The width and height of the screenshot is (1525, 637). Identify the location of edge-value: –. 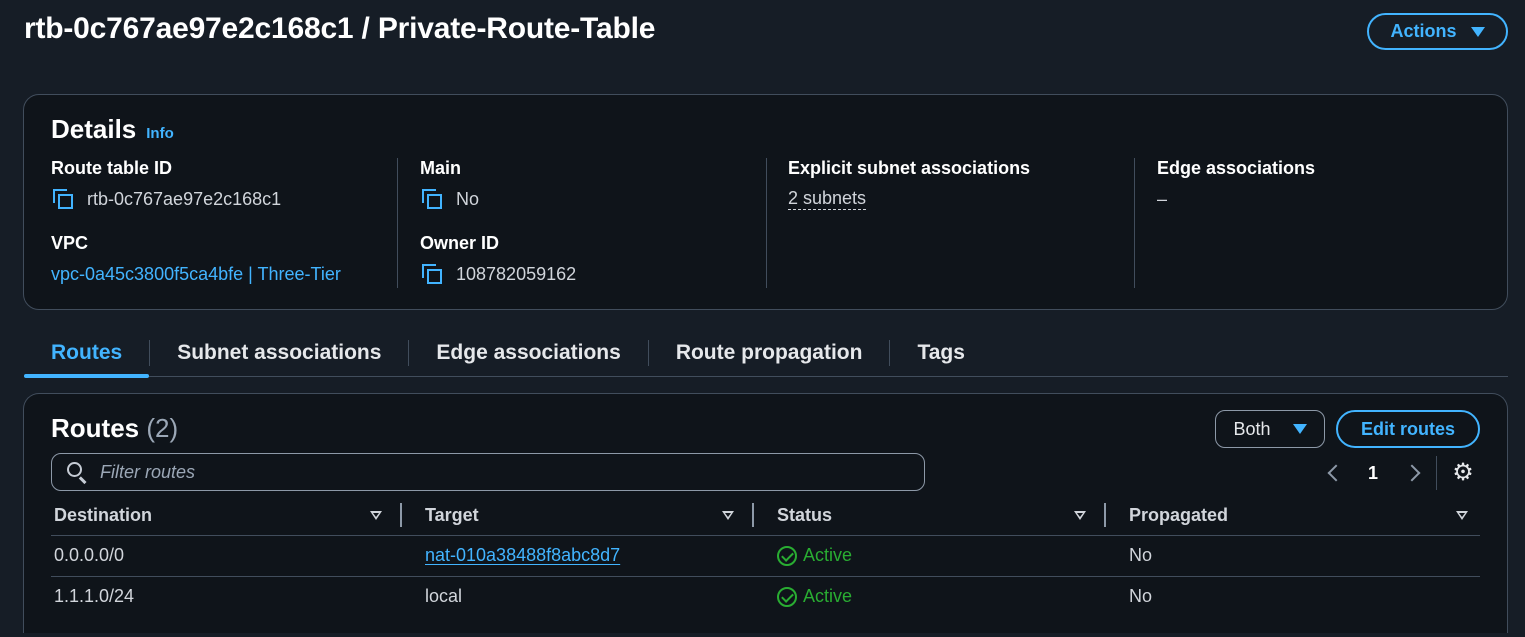
(1162, 198).